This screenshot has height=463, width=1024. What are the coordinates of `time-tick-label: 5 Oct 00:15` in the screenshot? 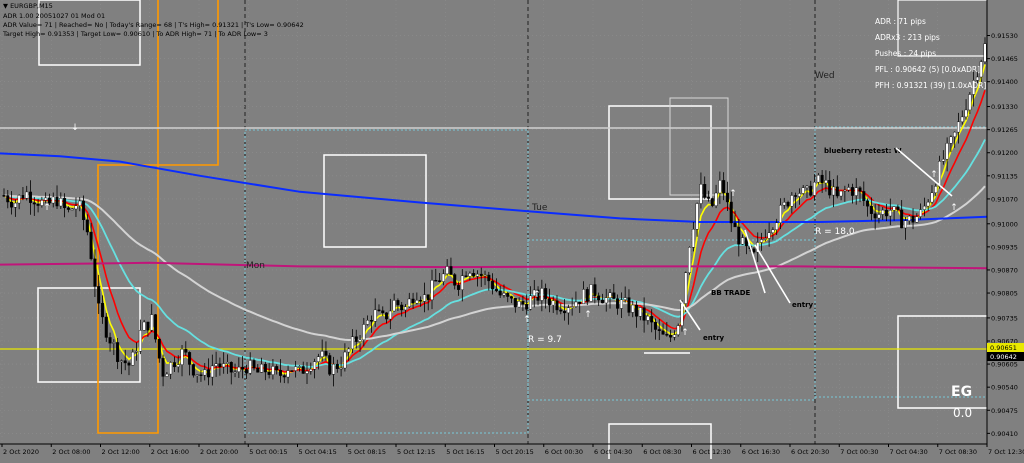 It's located at (268, 452).